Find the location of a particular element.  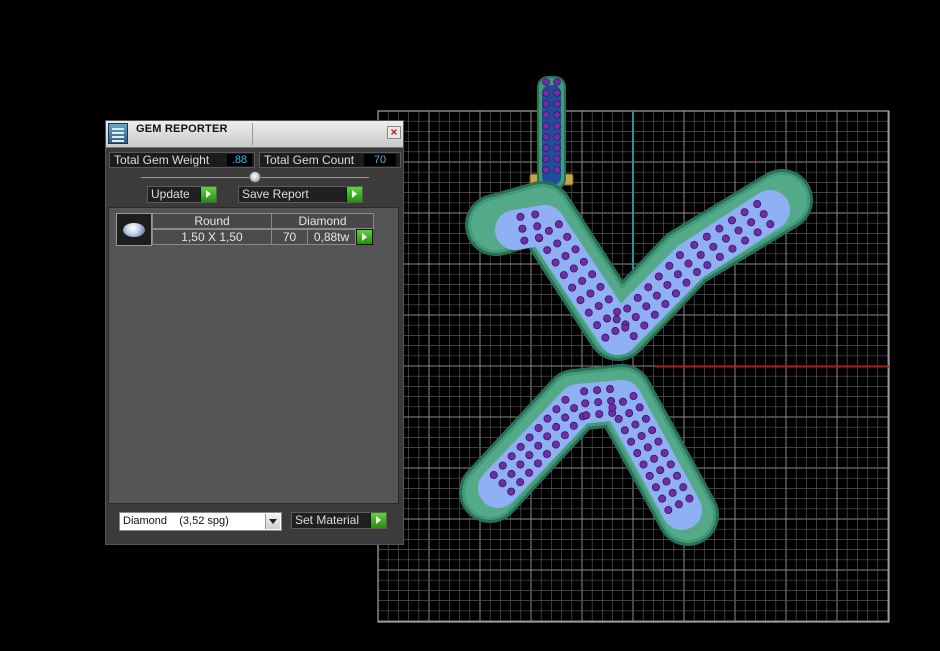

save-report-button: Save Report is located at coordinates (300, 194).